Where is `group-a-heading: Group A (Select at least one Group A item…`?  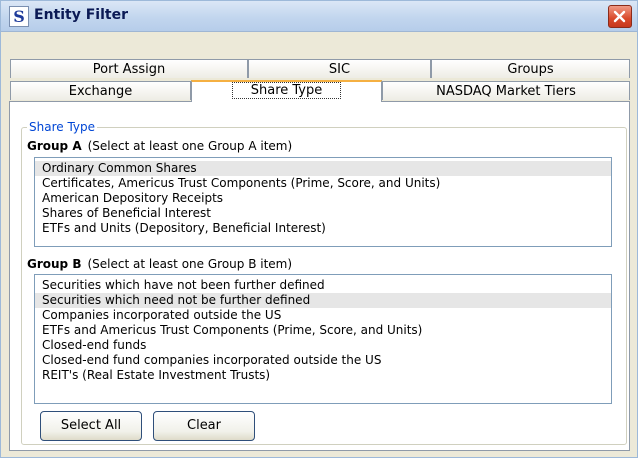 group-a-heading: Group A (Select at least one Group A item… is located at coordinates (159, 146).